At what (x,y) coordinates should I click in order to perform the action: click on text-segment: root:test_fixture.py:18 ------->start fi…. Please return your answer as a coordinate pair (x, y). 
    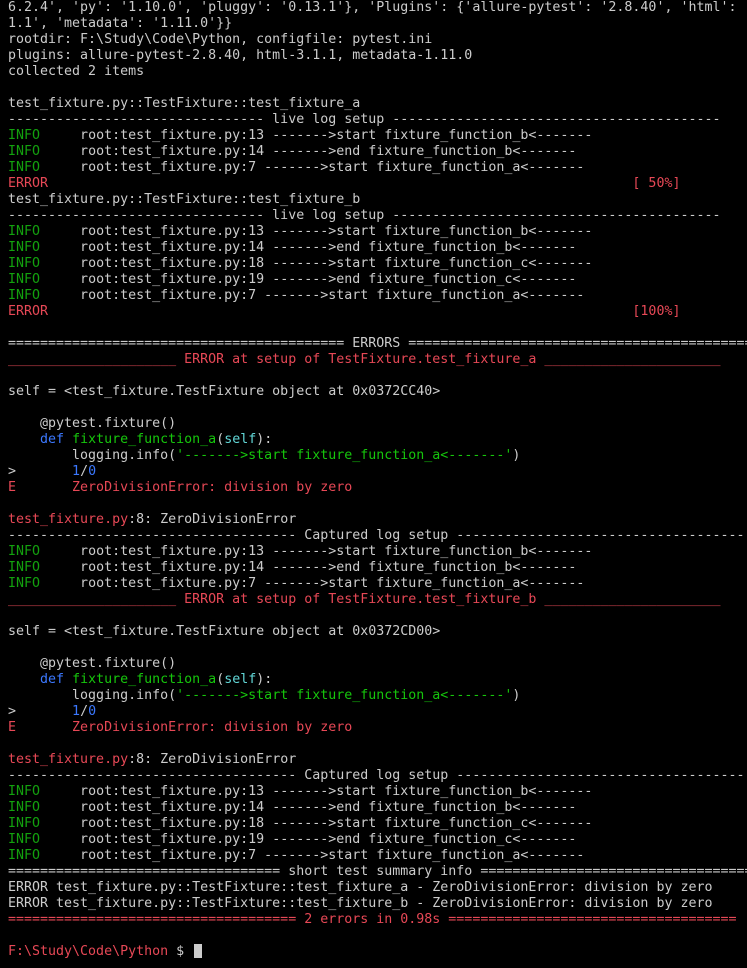
    Looking at the image, I should click on (316, 263).